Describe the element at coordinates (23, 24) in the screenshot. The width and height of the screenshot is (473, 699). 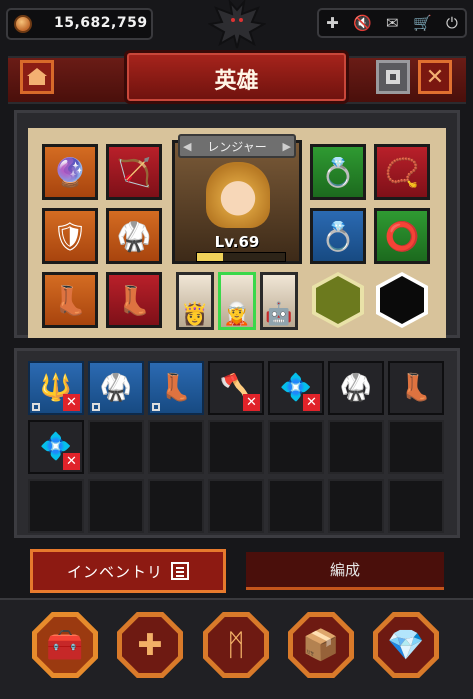
I see `gold-coin-icon` at that location.